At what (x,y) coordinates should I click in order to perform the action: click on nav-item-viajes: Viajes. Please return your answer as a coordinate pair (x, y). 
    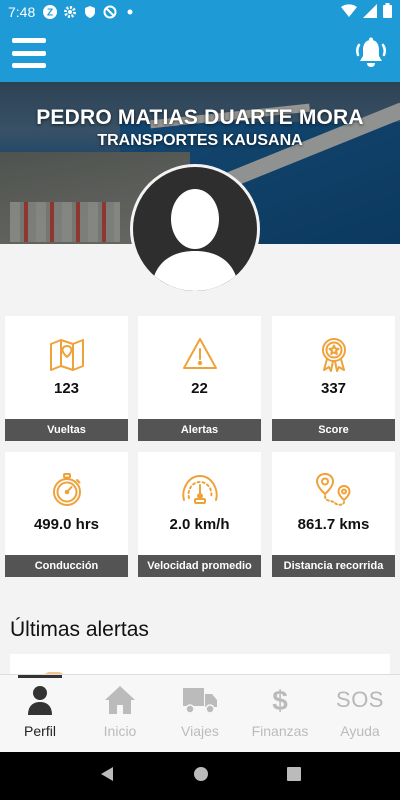
    Looking at the image, I should click on (200, 713).